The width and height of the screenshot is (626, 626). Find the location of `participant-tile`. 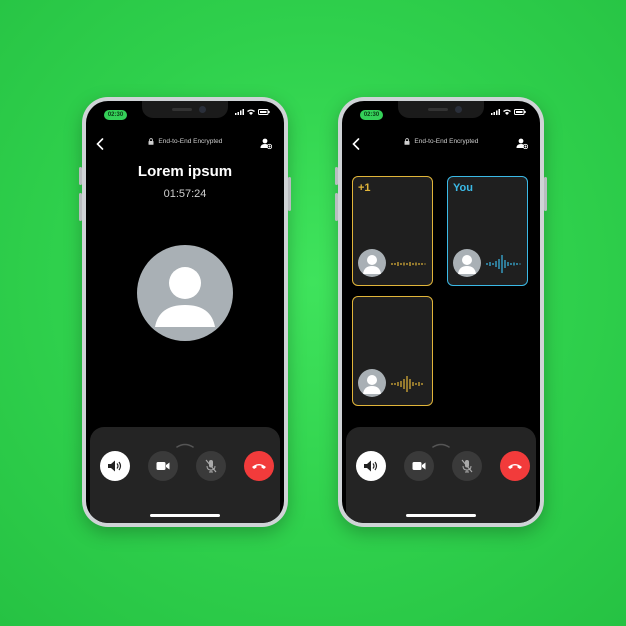

participant-tile is located at coordinates (392, 351).